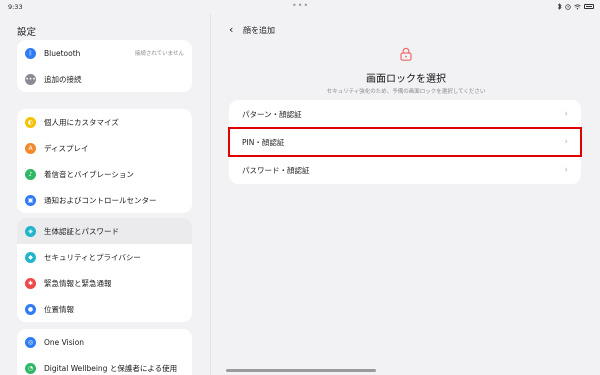 The image size is (600, 375). Describe the element at coordinates (30, 283) in the screenshot. I see `emergency-icon: ✱` at that location.